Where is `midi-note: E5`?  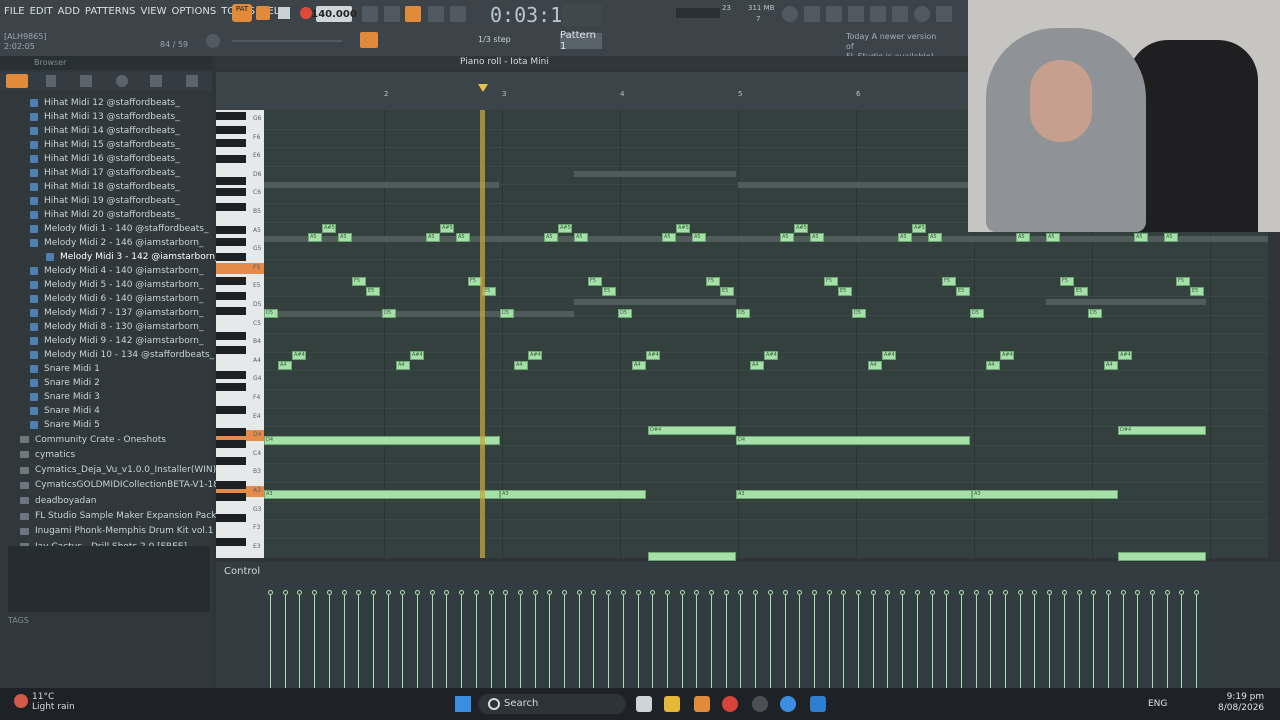
midi-note: E5 is located at coordinates (373, 291).